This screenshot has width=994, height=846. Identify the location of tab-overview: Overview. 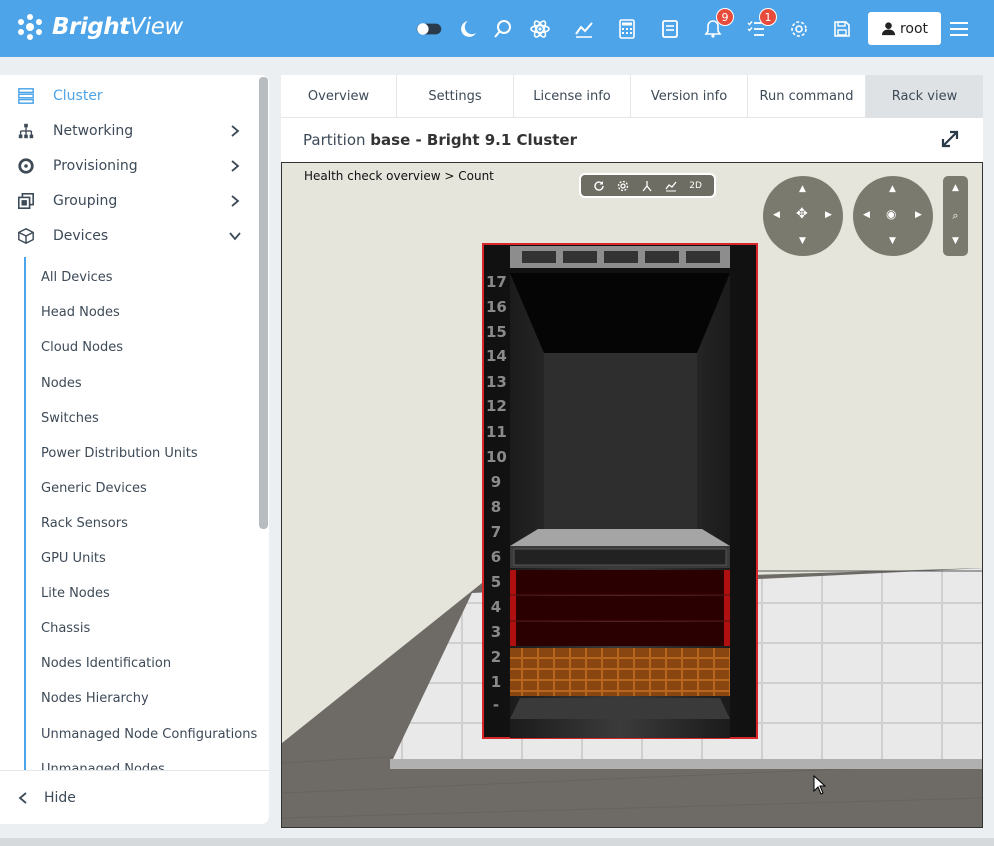
(339, 96).